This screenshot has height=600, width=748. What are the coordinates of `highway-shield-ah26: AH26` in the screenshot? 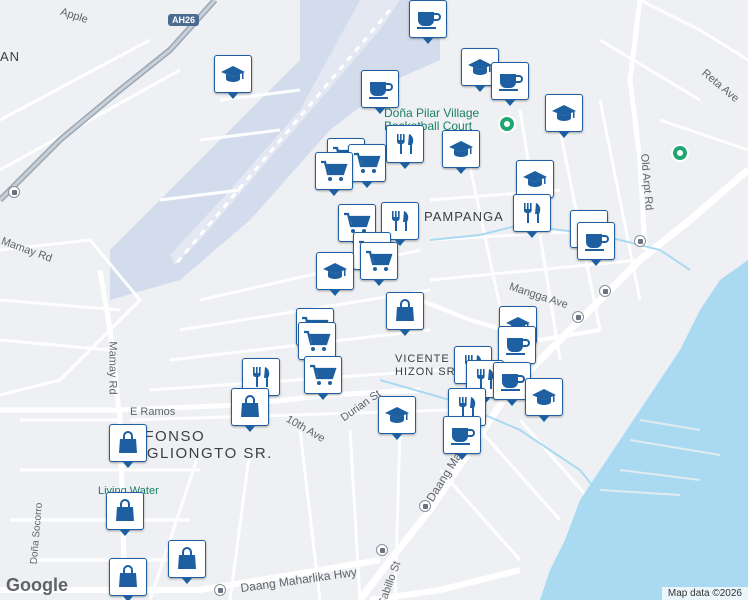 It's located at (184, 20).